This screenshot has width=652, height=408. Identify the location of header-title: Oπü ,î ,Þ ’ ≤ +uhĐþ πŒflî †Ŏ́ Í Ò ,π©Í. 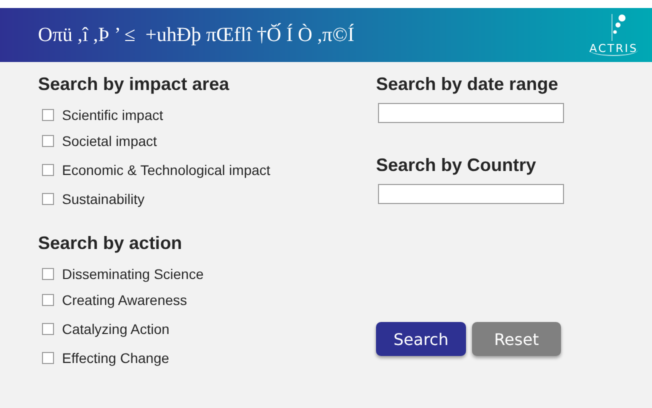
(196, 35).